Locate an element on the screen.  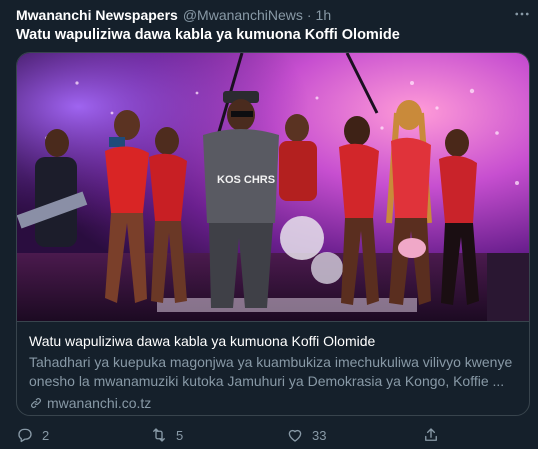
reply-icon is located at coordinates (25, 435).